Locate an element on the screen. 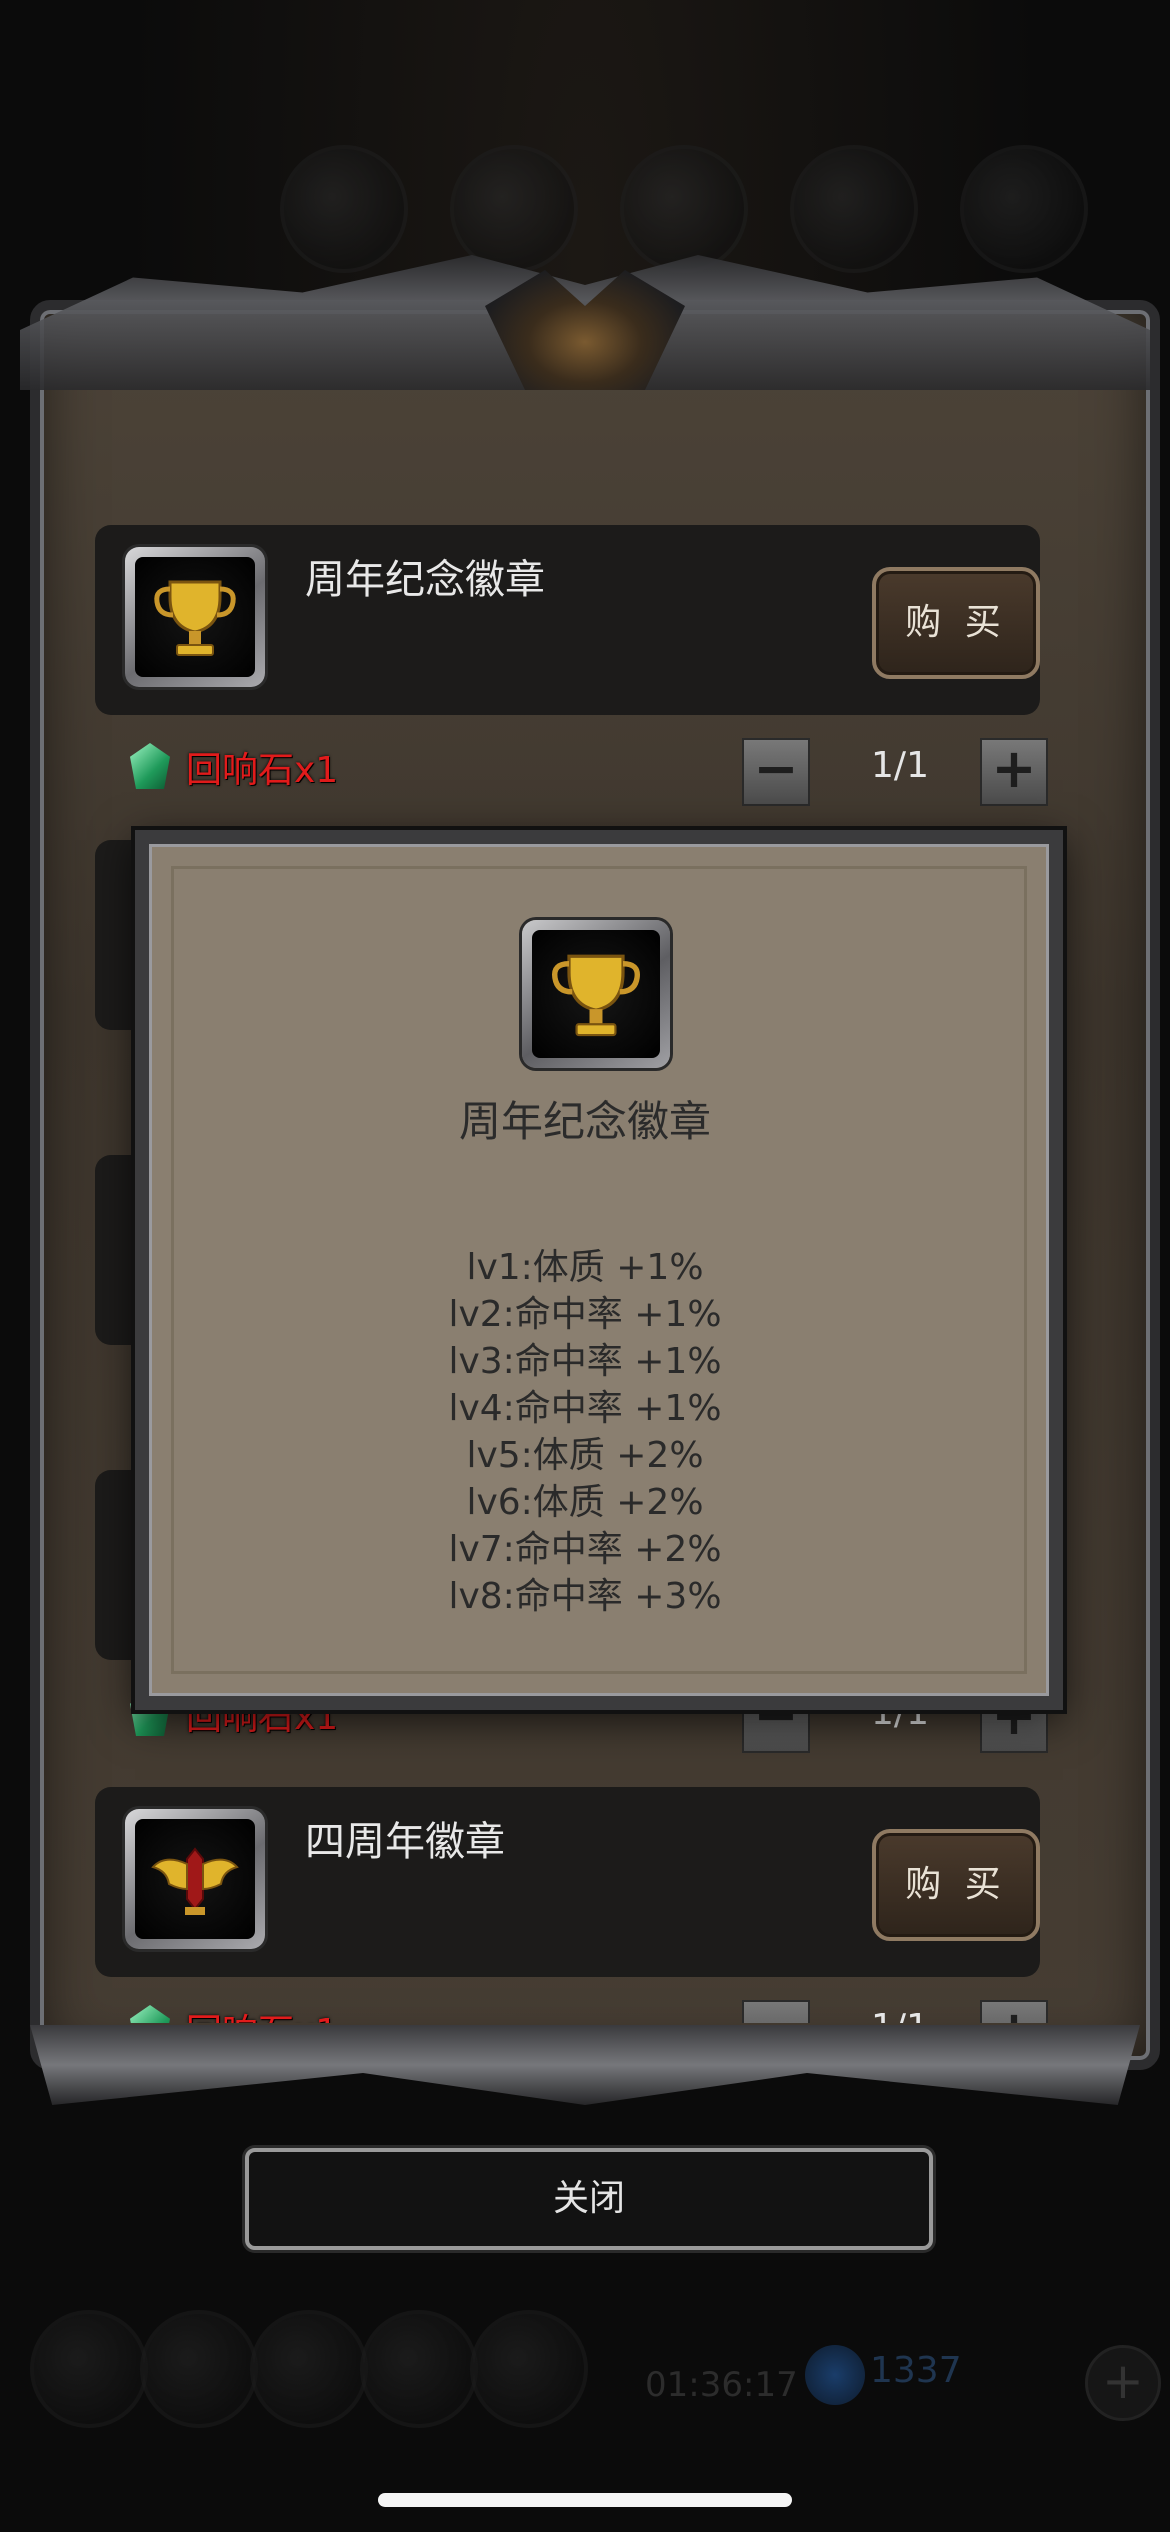 Image resolution: width=1170 pixels, height=2532 pixels. winged-crest-icon is located at coordinates (195, 1881).